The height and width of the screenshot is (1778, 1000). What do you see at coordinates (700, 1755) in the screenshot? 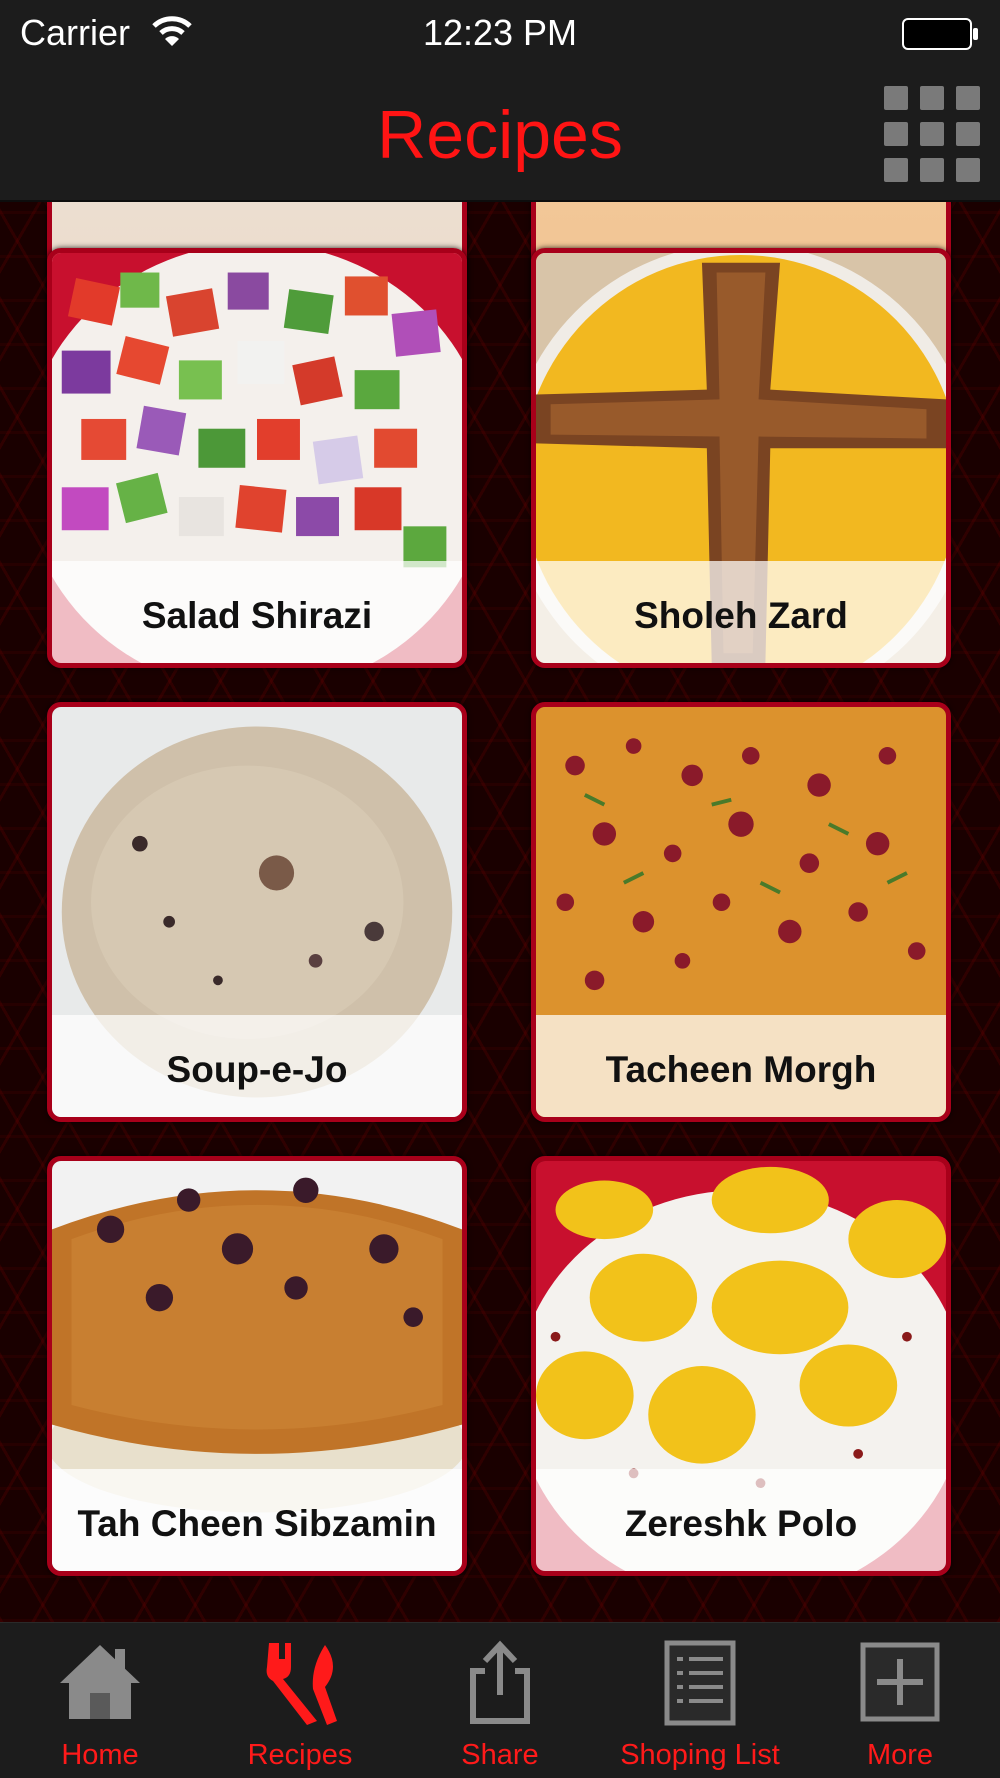
I see `tab-label: Shoping List` at bounding box center [700, 1755].